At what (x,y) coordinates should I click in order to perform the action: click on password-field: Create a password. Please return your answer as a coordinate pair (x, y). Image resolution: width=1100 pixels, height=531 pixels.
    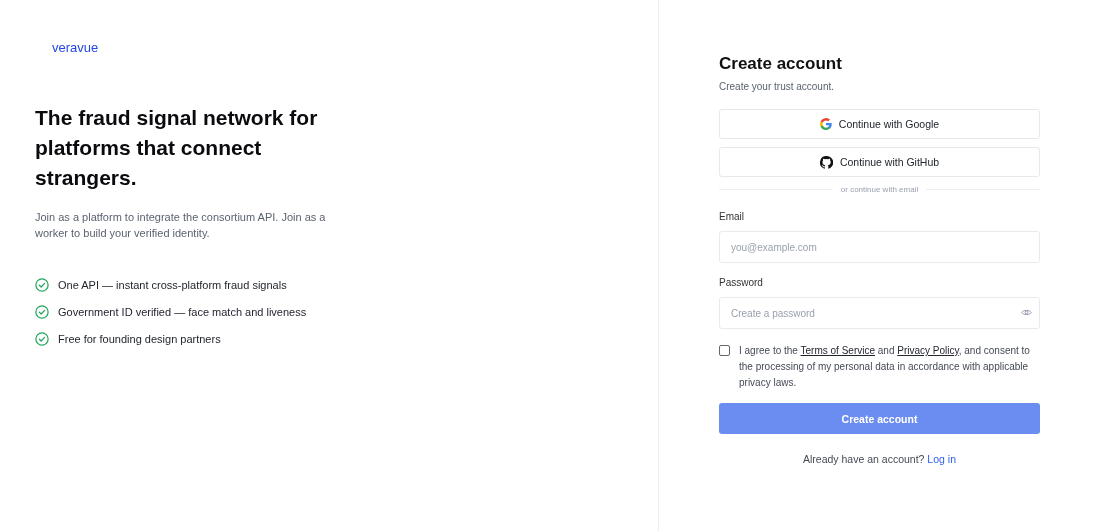
    Looking at the image, I should click on (879, 313).